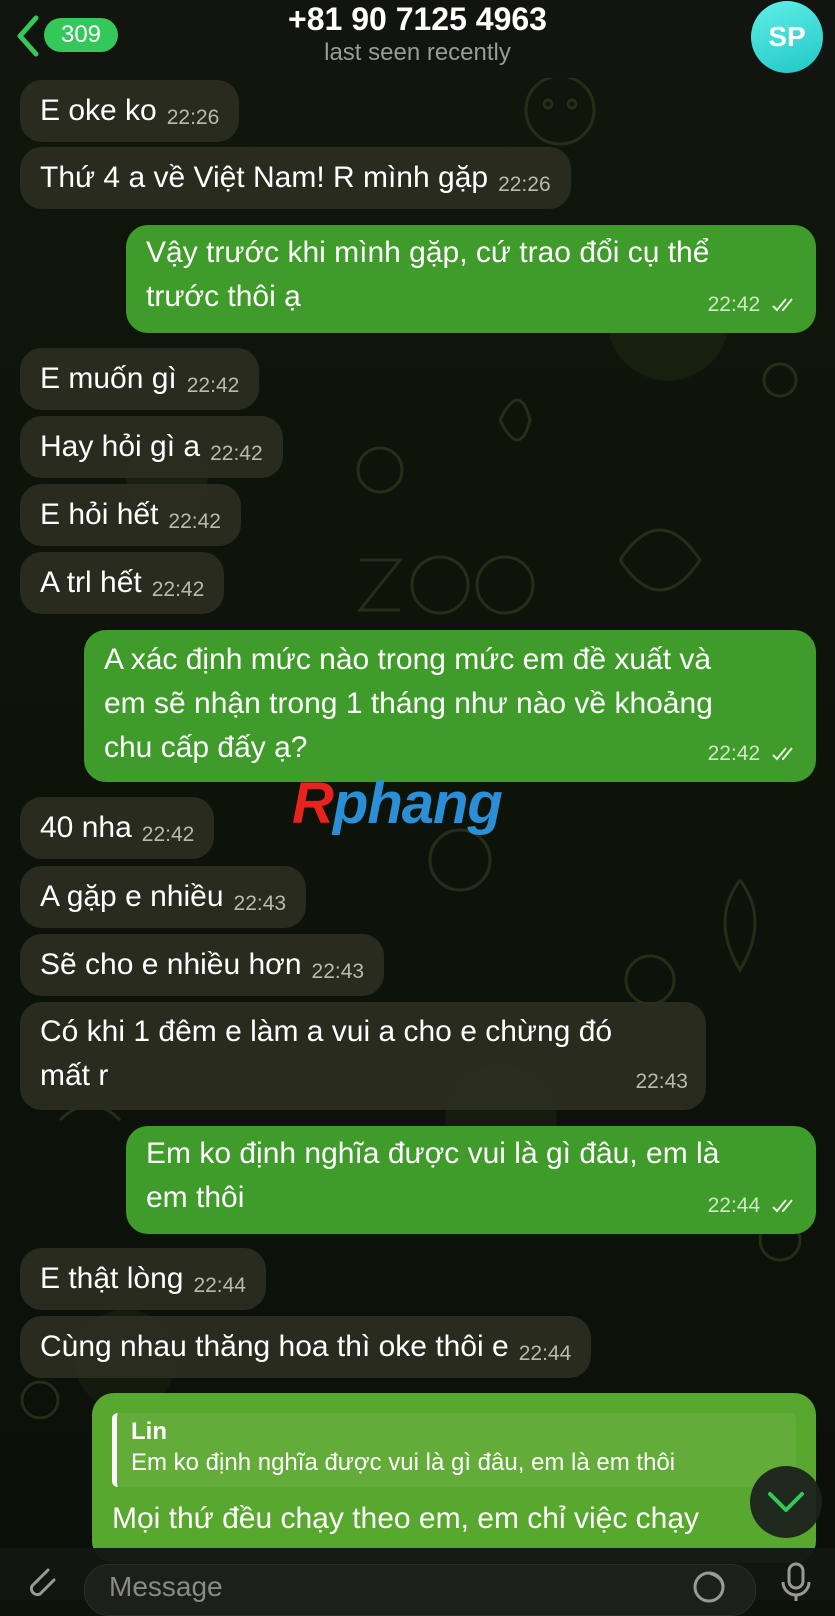 The height and width of the screenshot is (1616, 835). I want to click on message-meta: 22:44, so click(753, 1206).